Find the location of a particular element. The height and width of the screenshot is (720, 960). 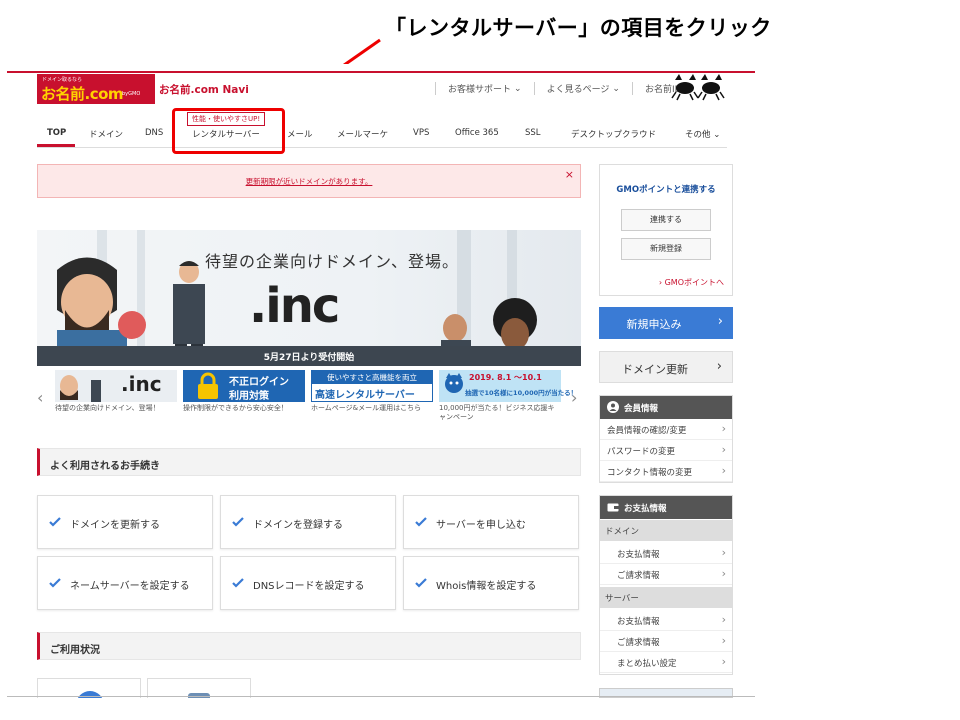

bulk-payment-settings-link: まとめ払い設定 › is located at coordinates (666, 662).